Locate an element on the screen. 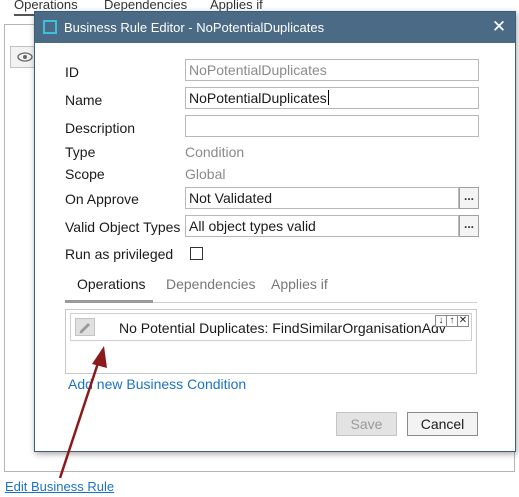  valid-object-types-field: All object types valid is located at coordinates (322, 226).